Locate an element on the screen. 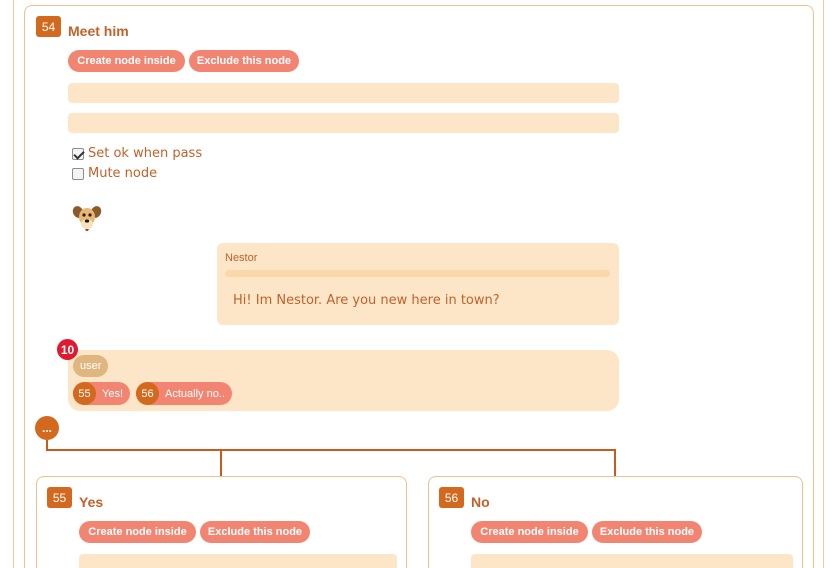 The height and width of the screenshot is (568, 837). speaker-name: Nestor is located at coordinates (241, 258).